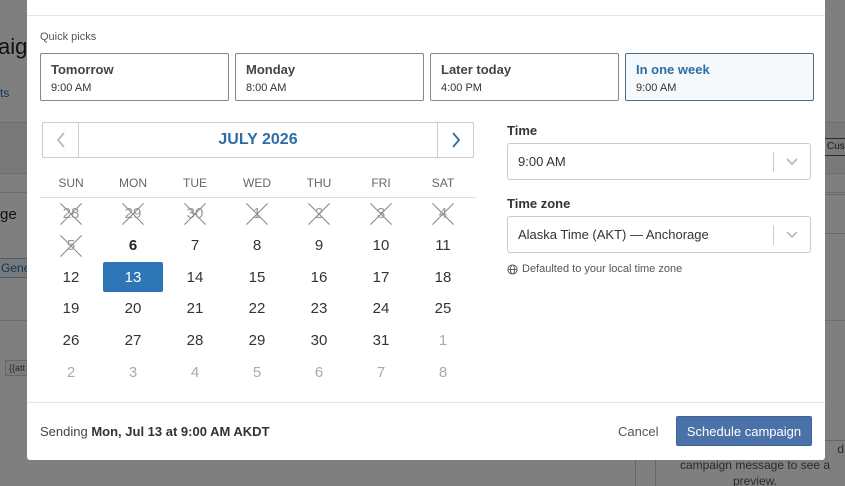 The image size is (845, 486). I want to click on calendar-day: 21, so click(195, 309).